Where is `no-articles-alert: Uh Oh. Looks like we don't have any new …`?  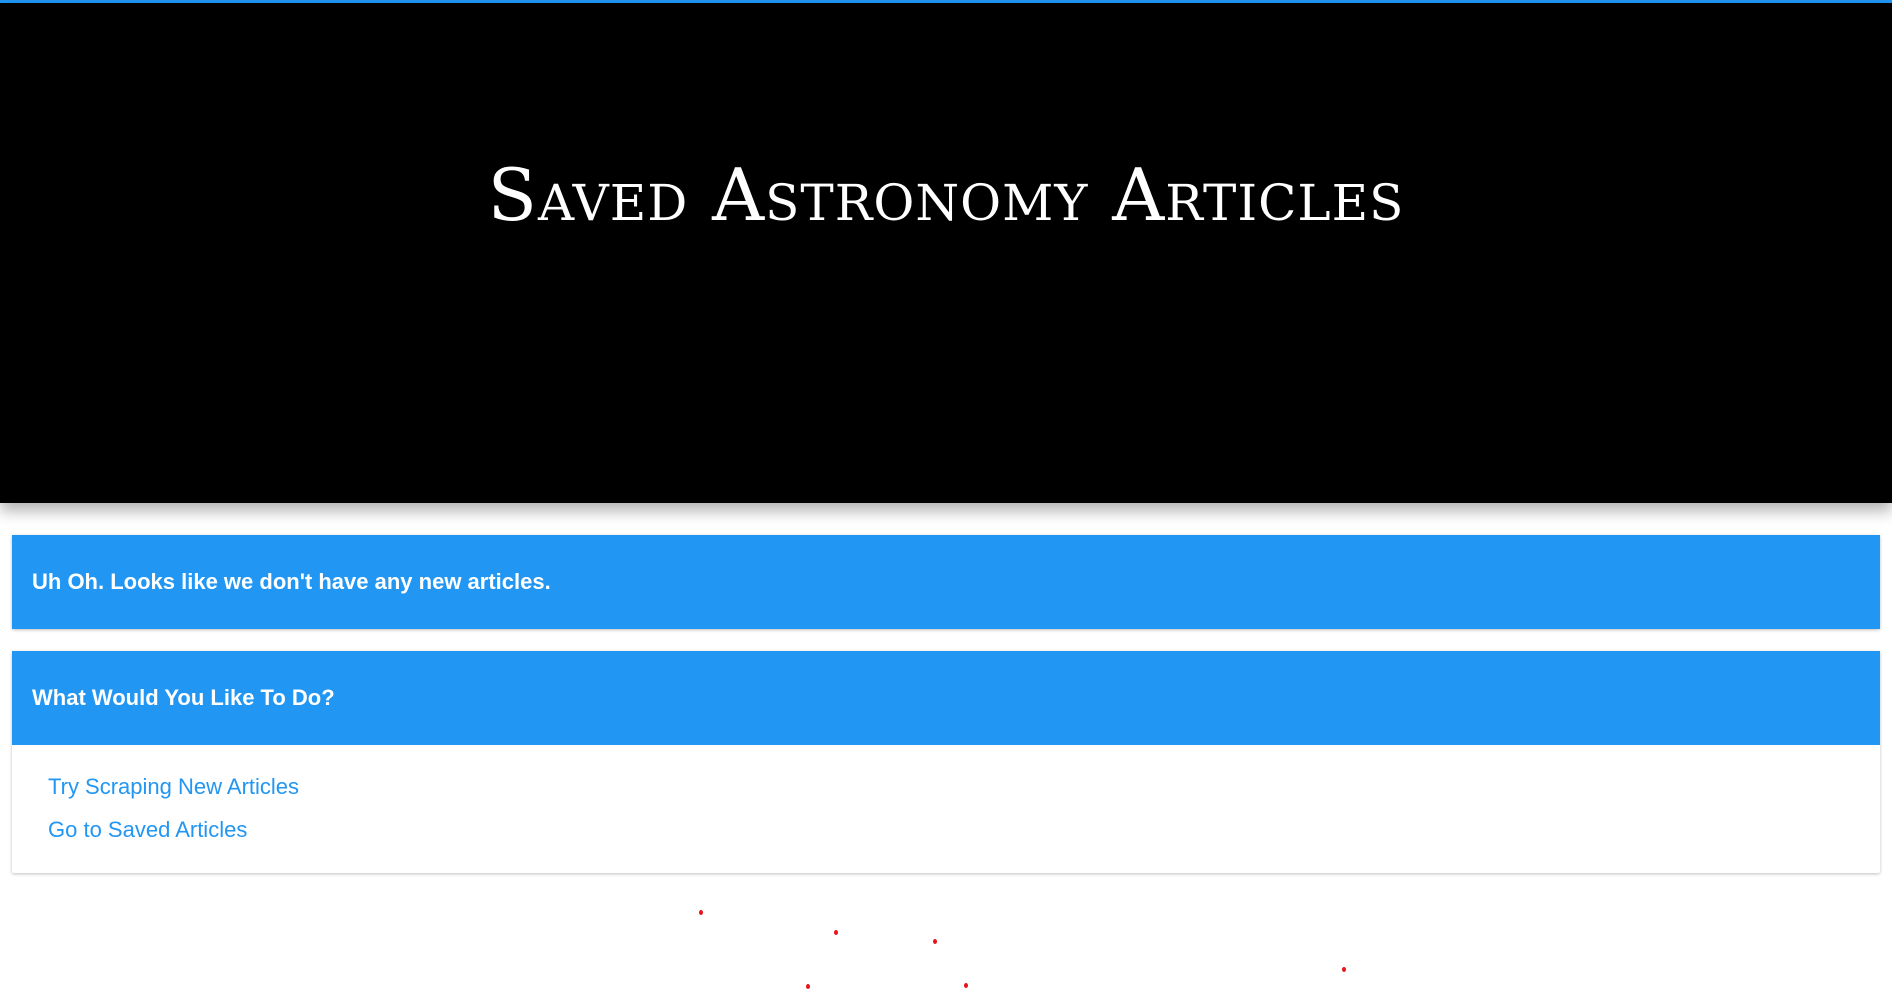 no-articles-alert: Uh Oh. Looks like we don't have any new … is located at coordinates (946, 582).